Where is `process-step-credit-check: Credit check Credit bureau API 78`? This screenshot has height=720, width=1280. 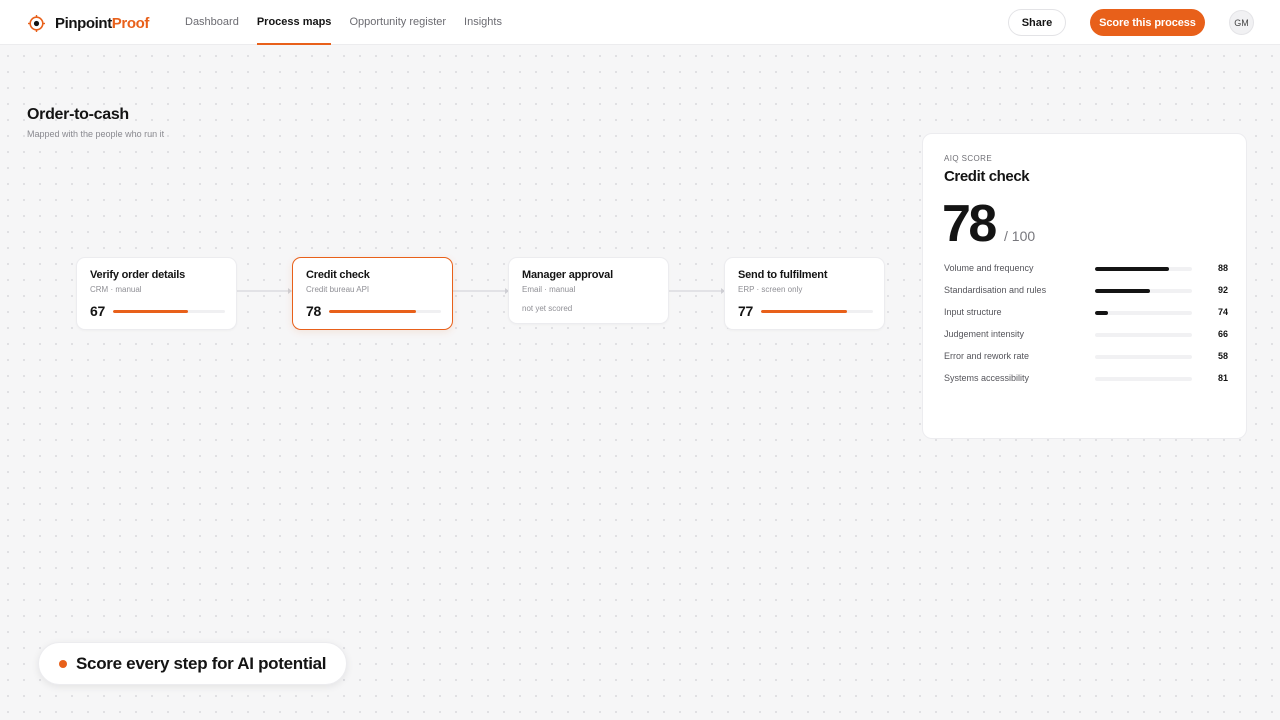 process-step-credit-check: Credit check Credit bureau API 78 is located at coordinates (372, 293).